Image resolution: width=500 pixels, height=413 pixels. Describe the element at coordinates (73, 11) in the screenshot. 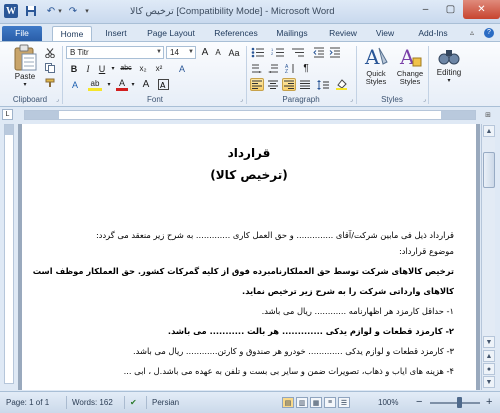

I see `redo-icon: ↷` at that location.